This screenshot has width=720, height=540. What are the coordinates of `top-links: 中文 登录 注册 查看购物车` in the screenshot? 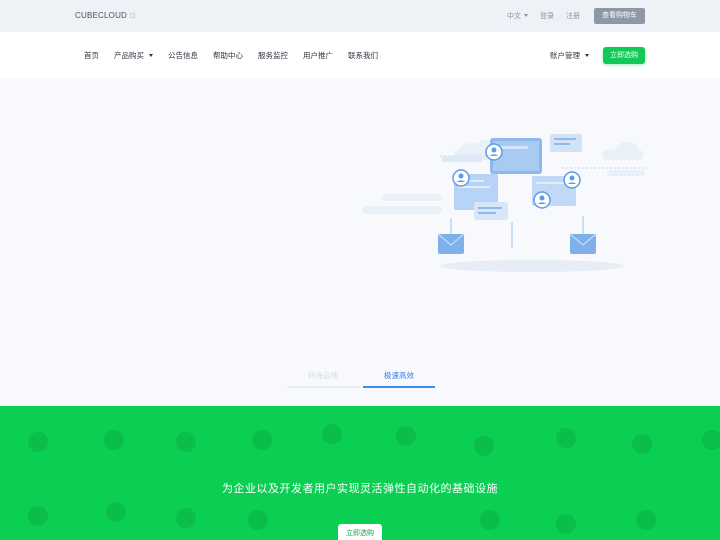 It's located at (576, 16).